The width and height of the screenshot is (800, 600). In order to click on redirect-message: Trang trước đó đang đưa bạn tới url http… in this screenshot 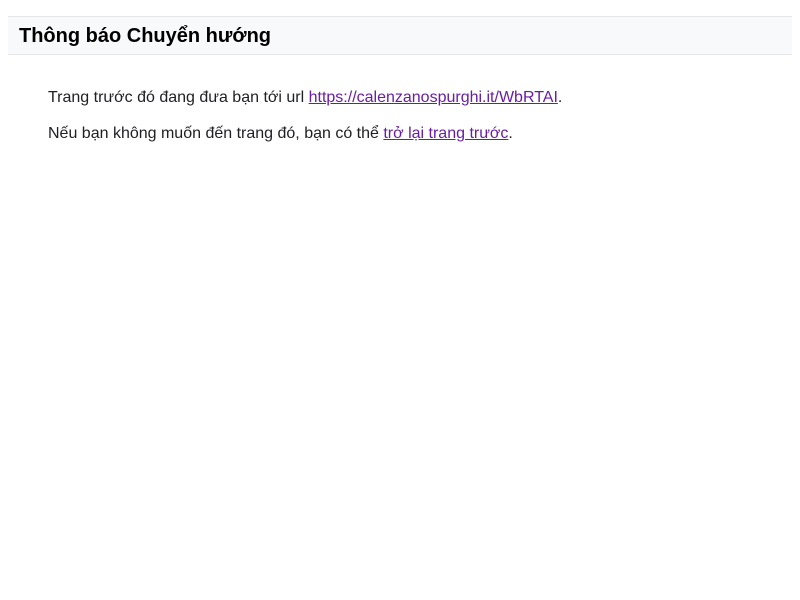, I will do `click(408, 98)`.